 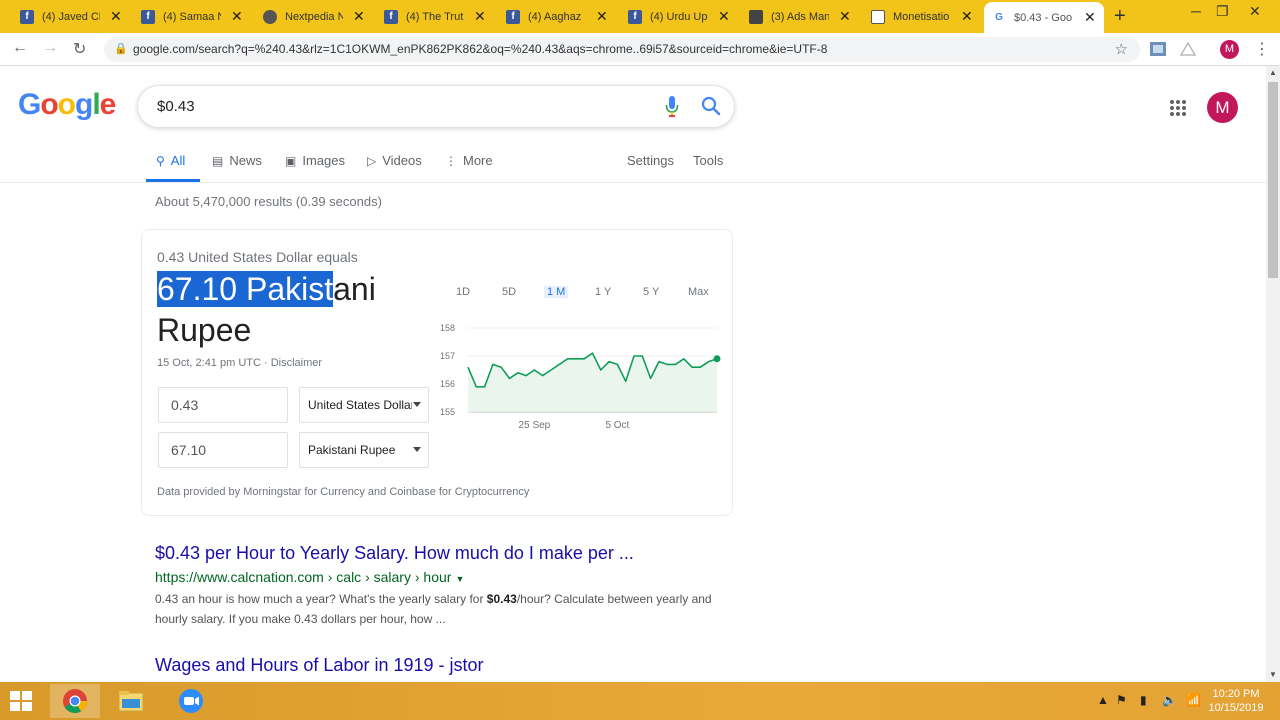 I want to click on browser-tab: f (4) Samaa N ✕, so click(x=192, y=16).